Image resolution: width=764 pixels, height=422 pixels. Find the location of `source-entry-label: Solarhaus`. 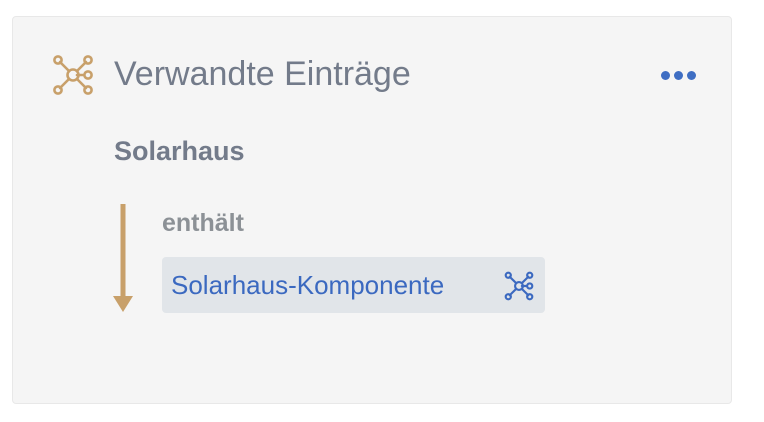

source-entry-label: Solarhaus is located at coordinates (179, 151).